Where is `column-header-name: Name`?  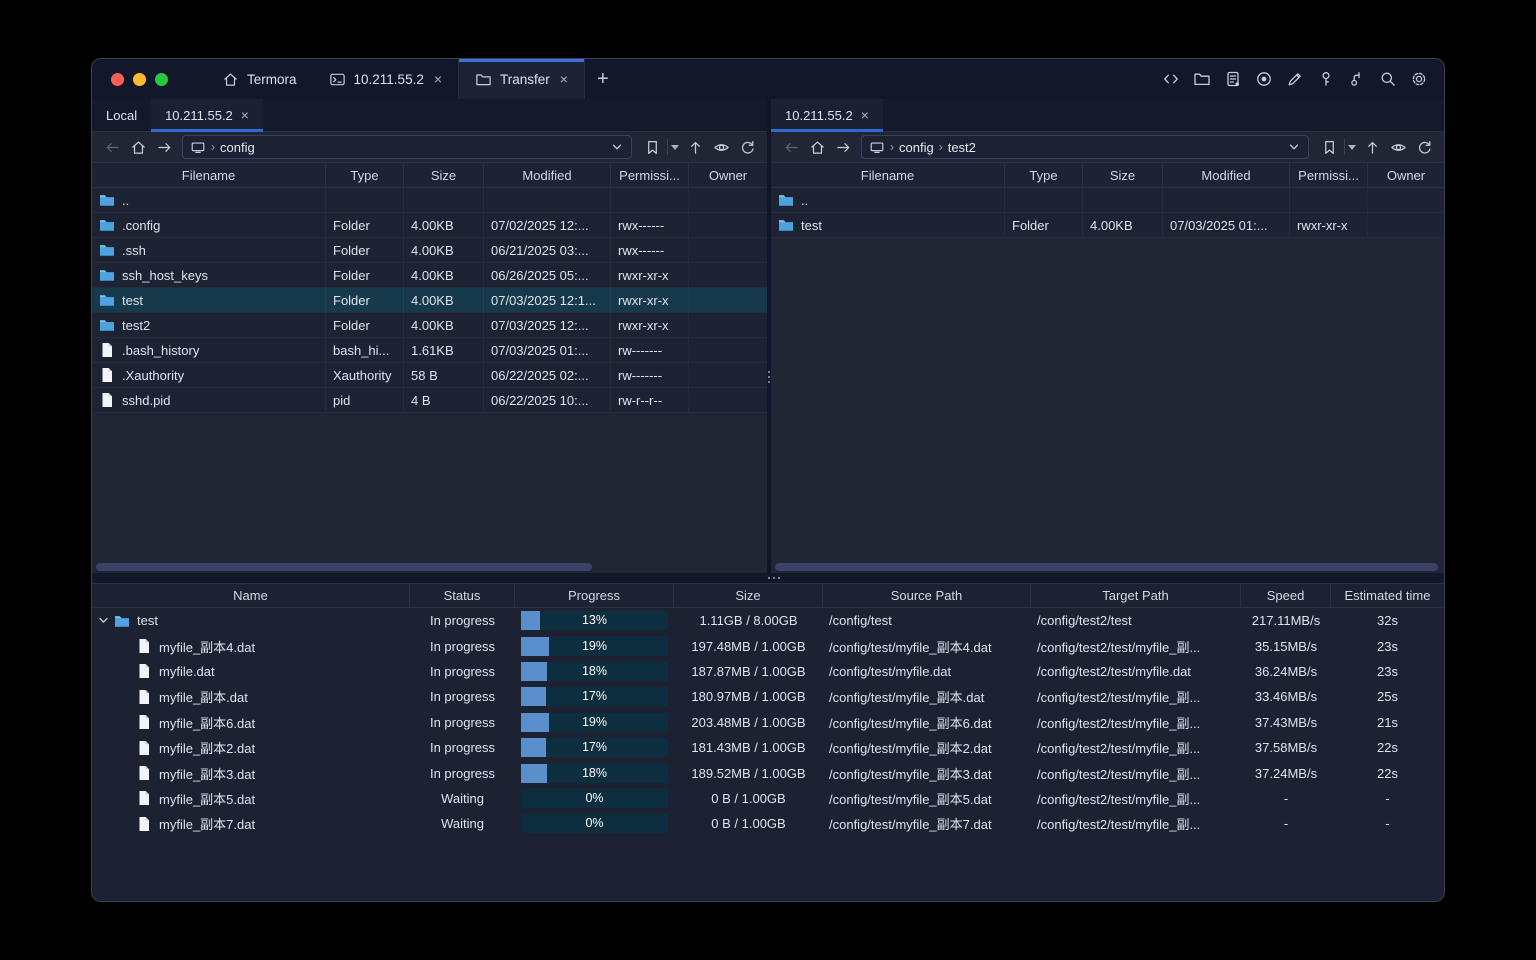
column-header-name: Name is located at coordinates (251, 595).